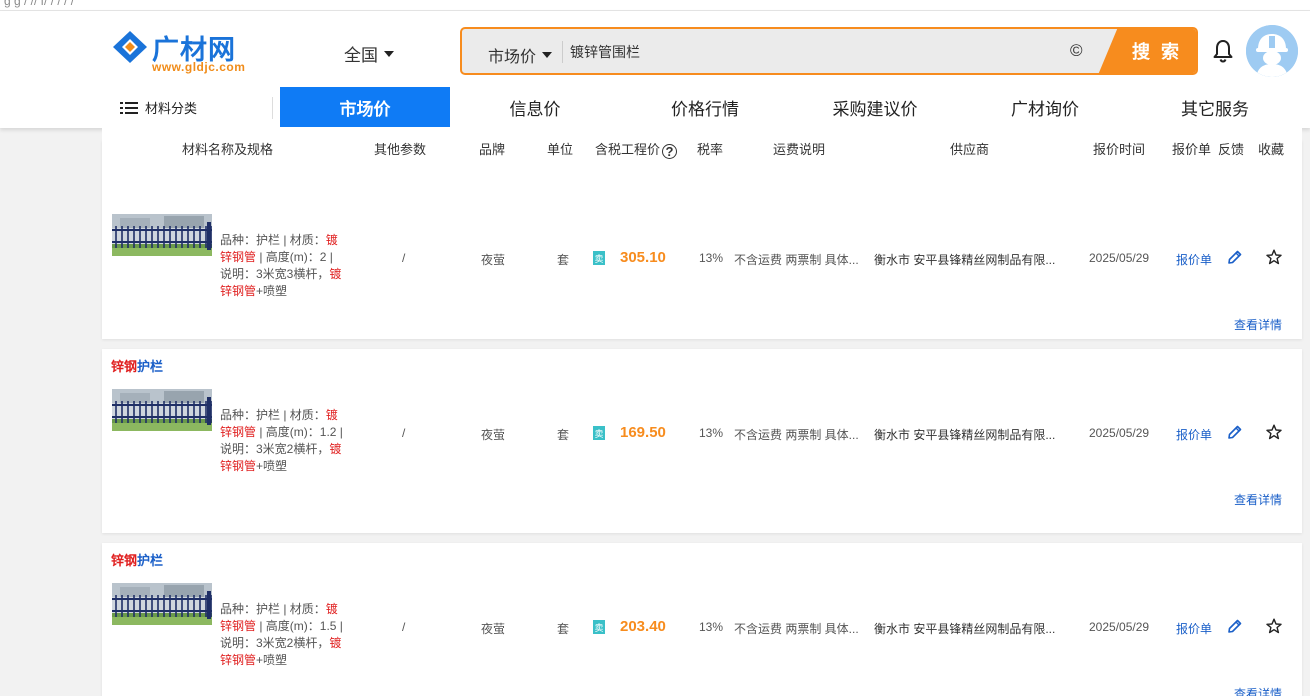 This screenshot has height=696, width=1310. I want to click on price-value: 305.10, so click(643, 257).